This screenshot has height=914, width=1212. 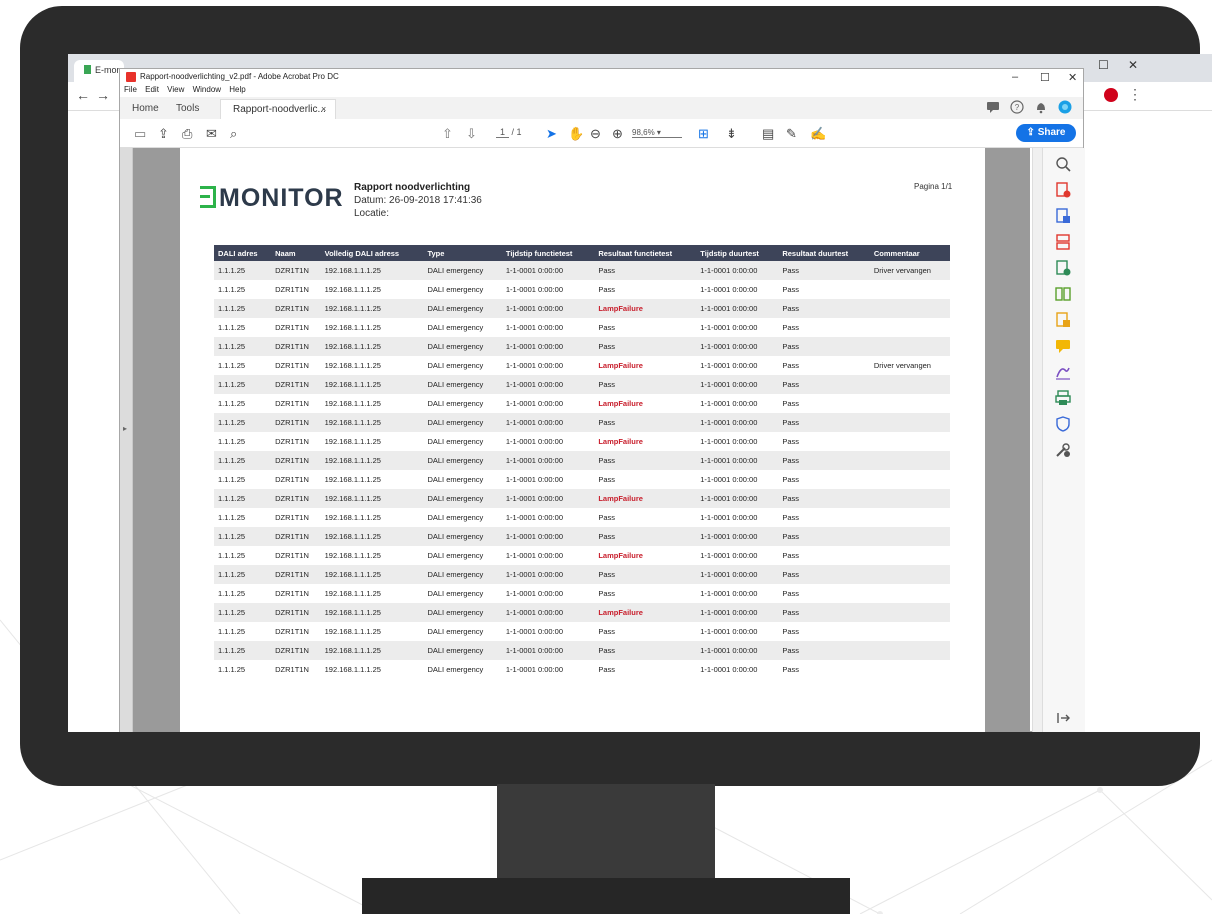 What do you see at coordinates (1063, 346) in the screenshot?
I see `comment-pane-icon` at bounding box center [1063, 346].